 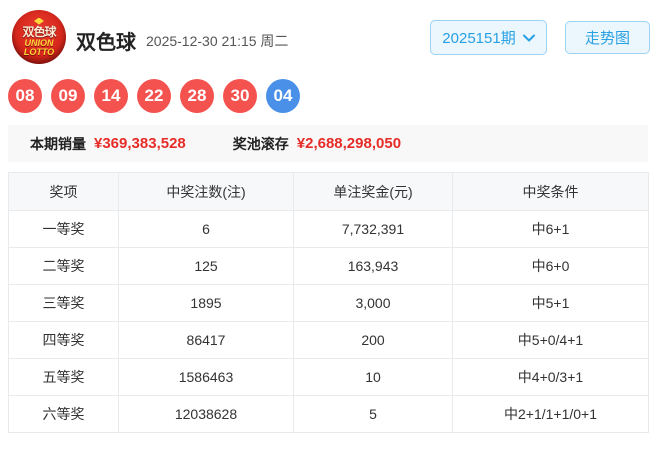 I want to click on cell-count: 86417, so click(x=206, y=340).